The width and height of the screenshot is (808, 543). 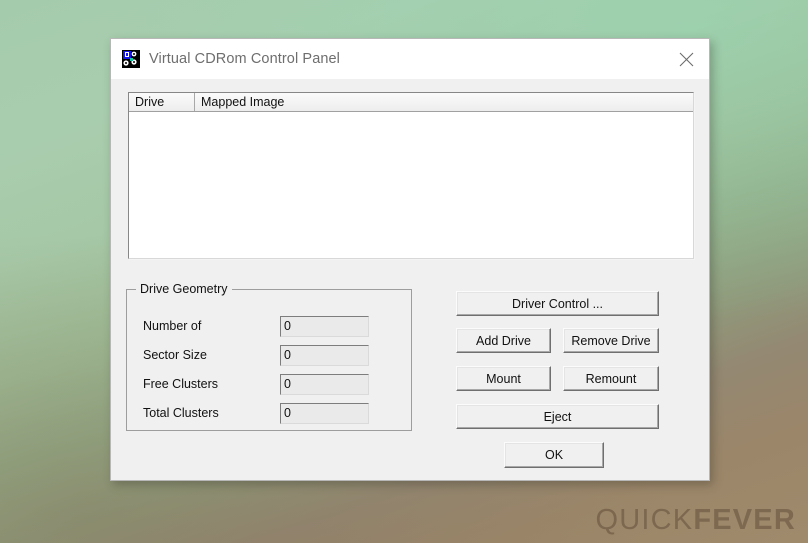 What do you see at coordinates (324, 413) in the screenshot?
I see `field-total-clusters: 0` at bounding box center [324, 413].